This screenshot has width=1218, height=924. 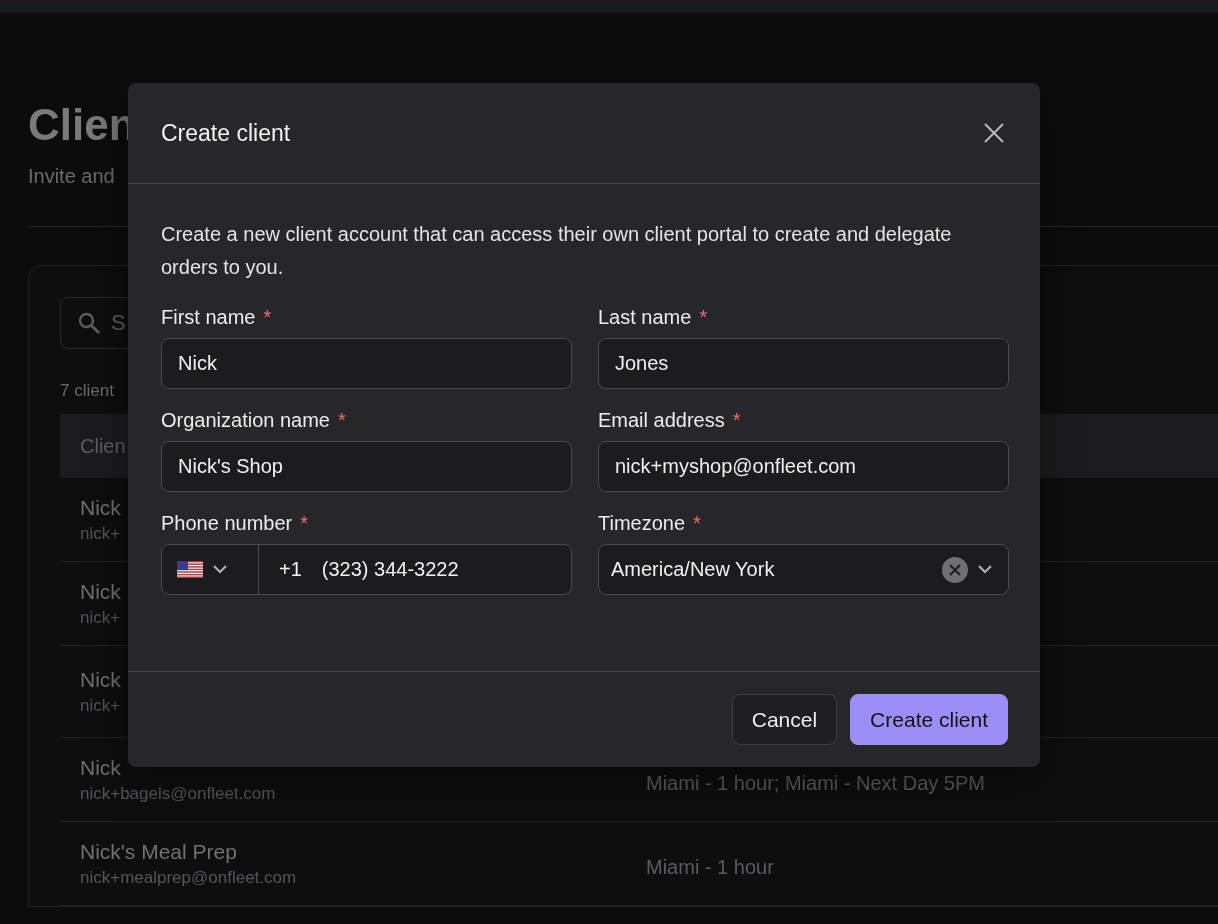 What do you see at coordinates (89, 323) in the screenshot?
I see `search-icon` at bounding box center [89, 323].